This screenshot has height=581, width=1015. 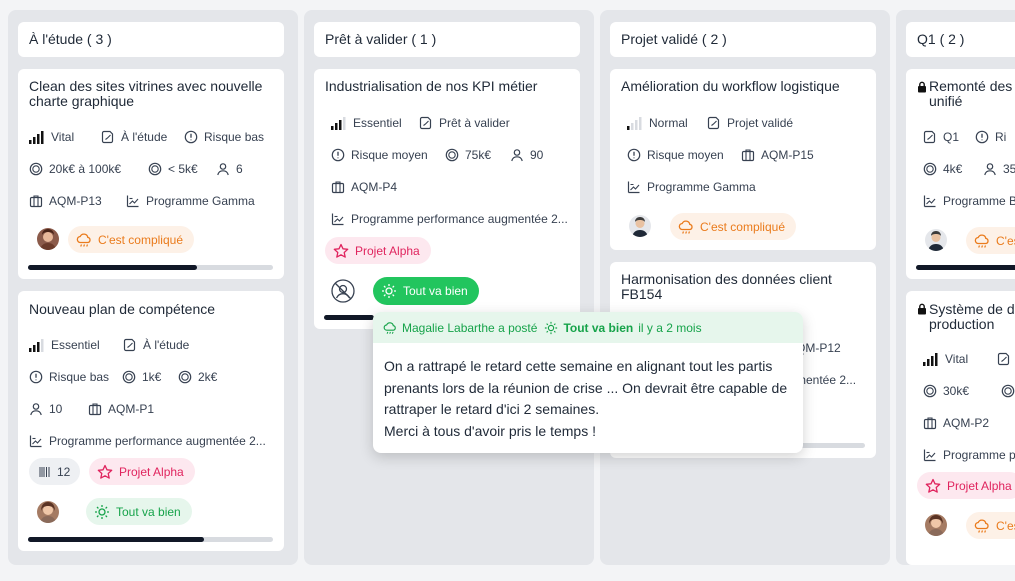 I want to click on budget-chip: 75k€, so click(x=468, y=155).